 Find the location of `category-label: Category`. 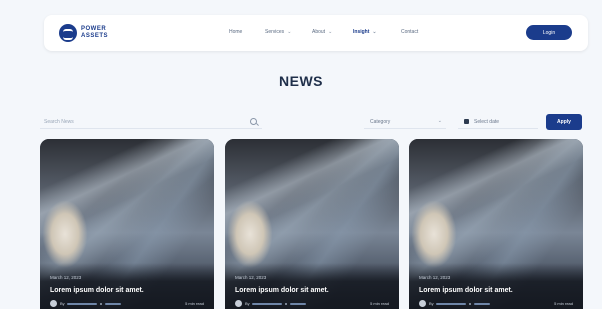

category-label: Category is located at coordinates (380, 122).